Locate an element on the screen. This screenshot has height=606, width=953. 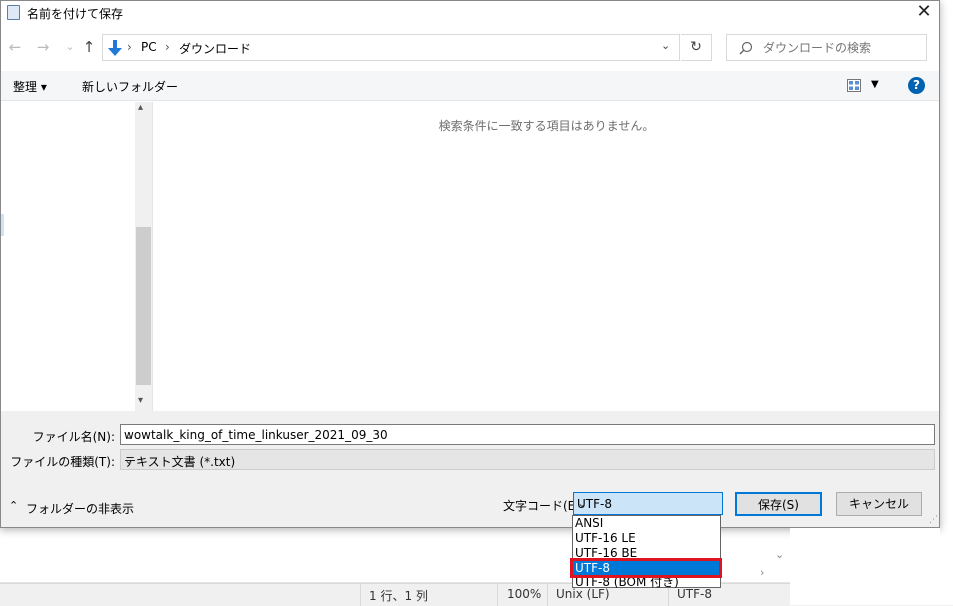
filetype-label: ファイルの種類(T): is located at coordinates (62, 462).